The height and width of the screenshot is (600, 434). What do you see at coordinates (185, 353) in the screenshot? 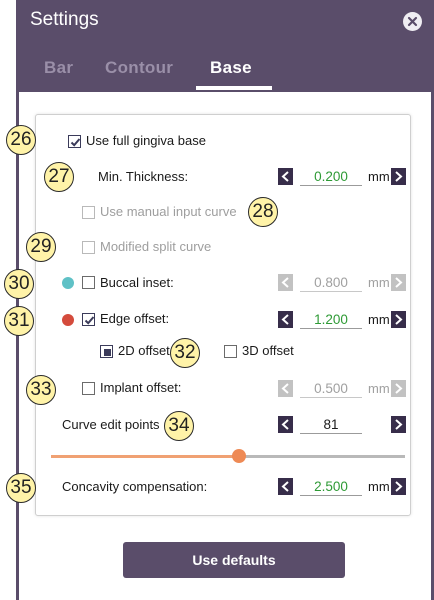
I see `callout-32: 32` at bounding box center [185, 353].